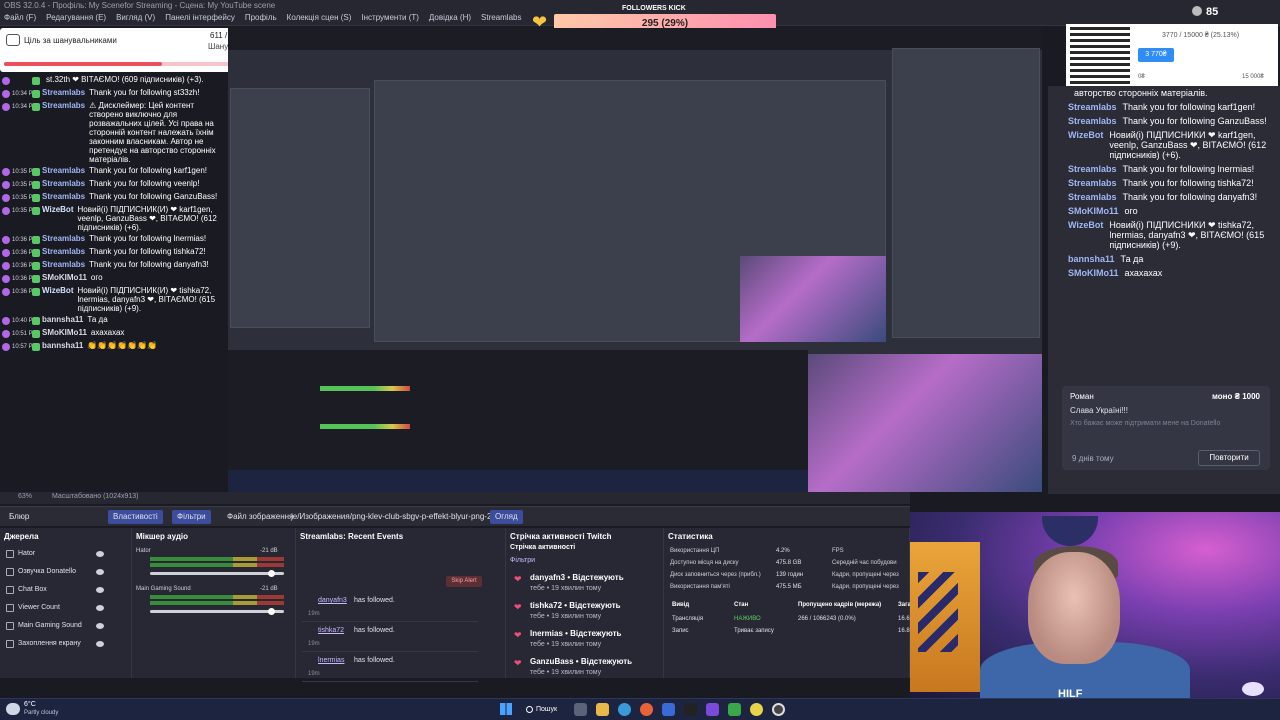 The height and width of the screenshot is (720, 1280). I want to click on source-item: Hator, so click(54, 554).